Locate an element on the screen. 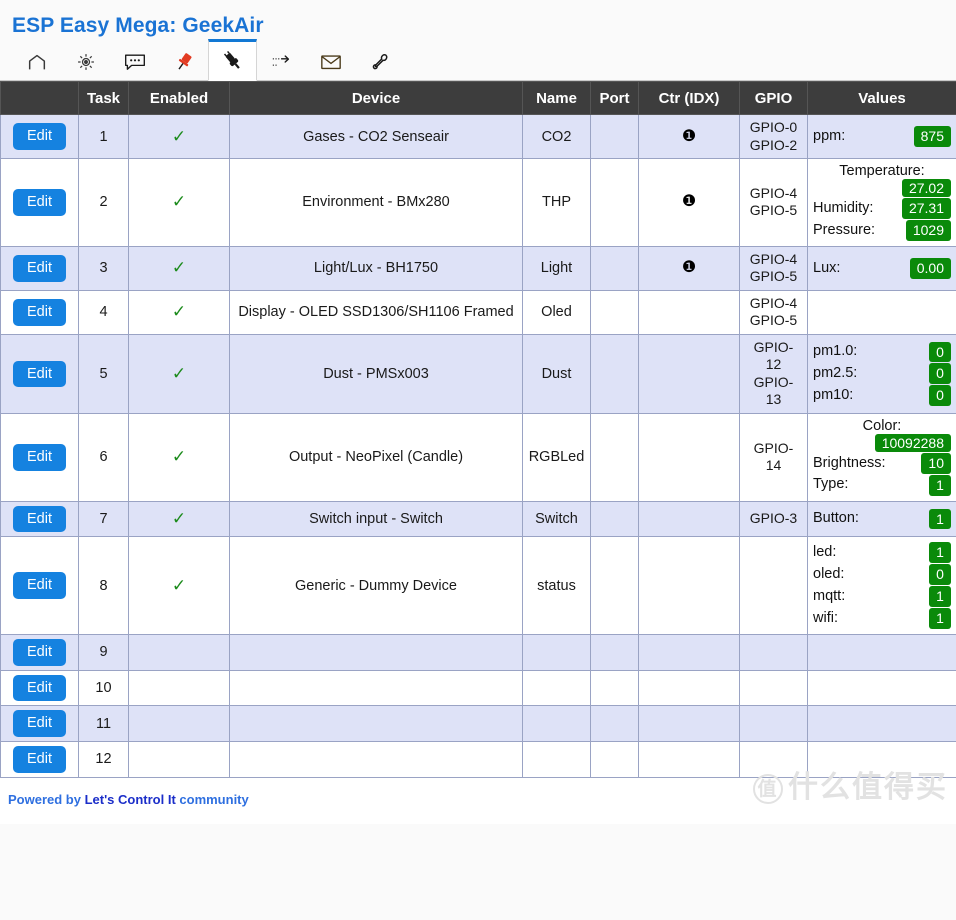 The height and width of the screenshot is (920, 956). cell-device: Dust - PMSx003 is located at coordinates (376, 373).